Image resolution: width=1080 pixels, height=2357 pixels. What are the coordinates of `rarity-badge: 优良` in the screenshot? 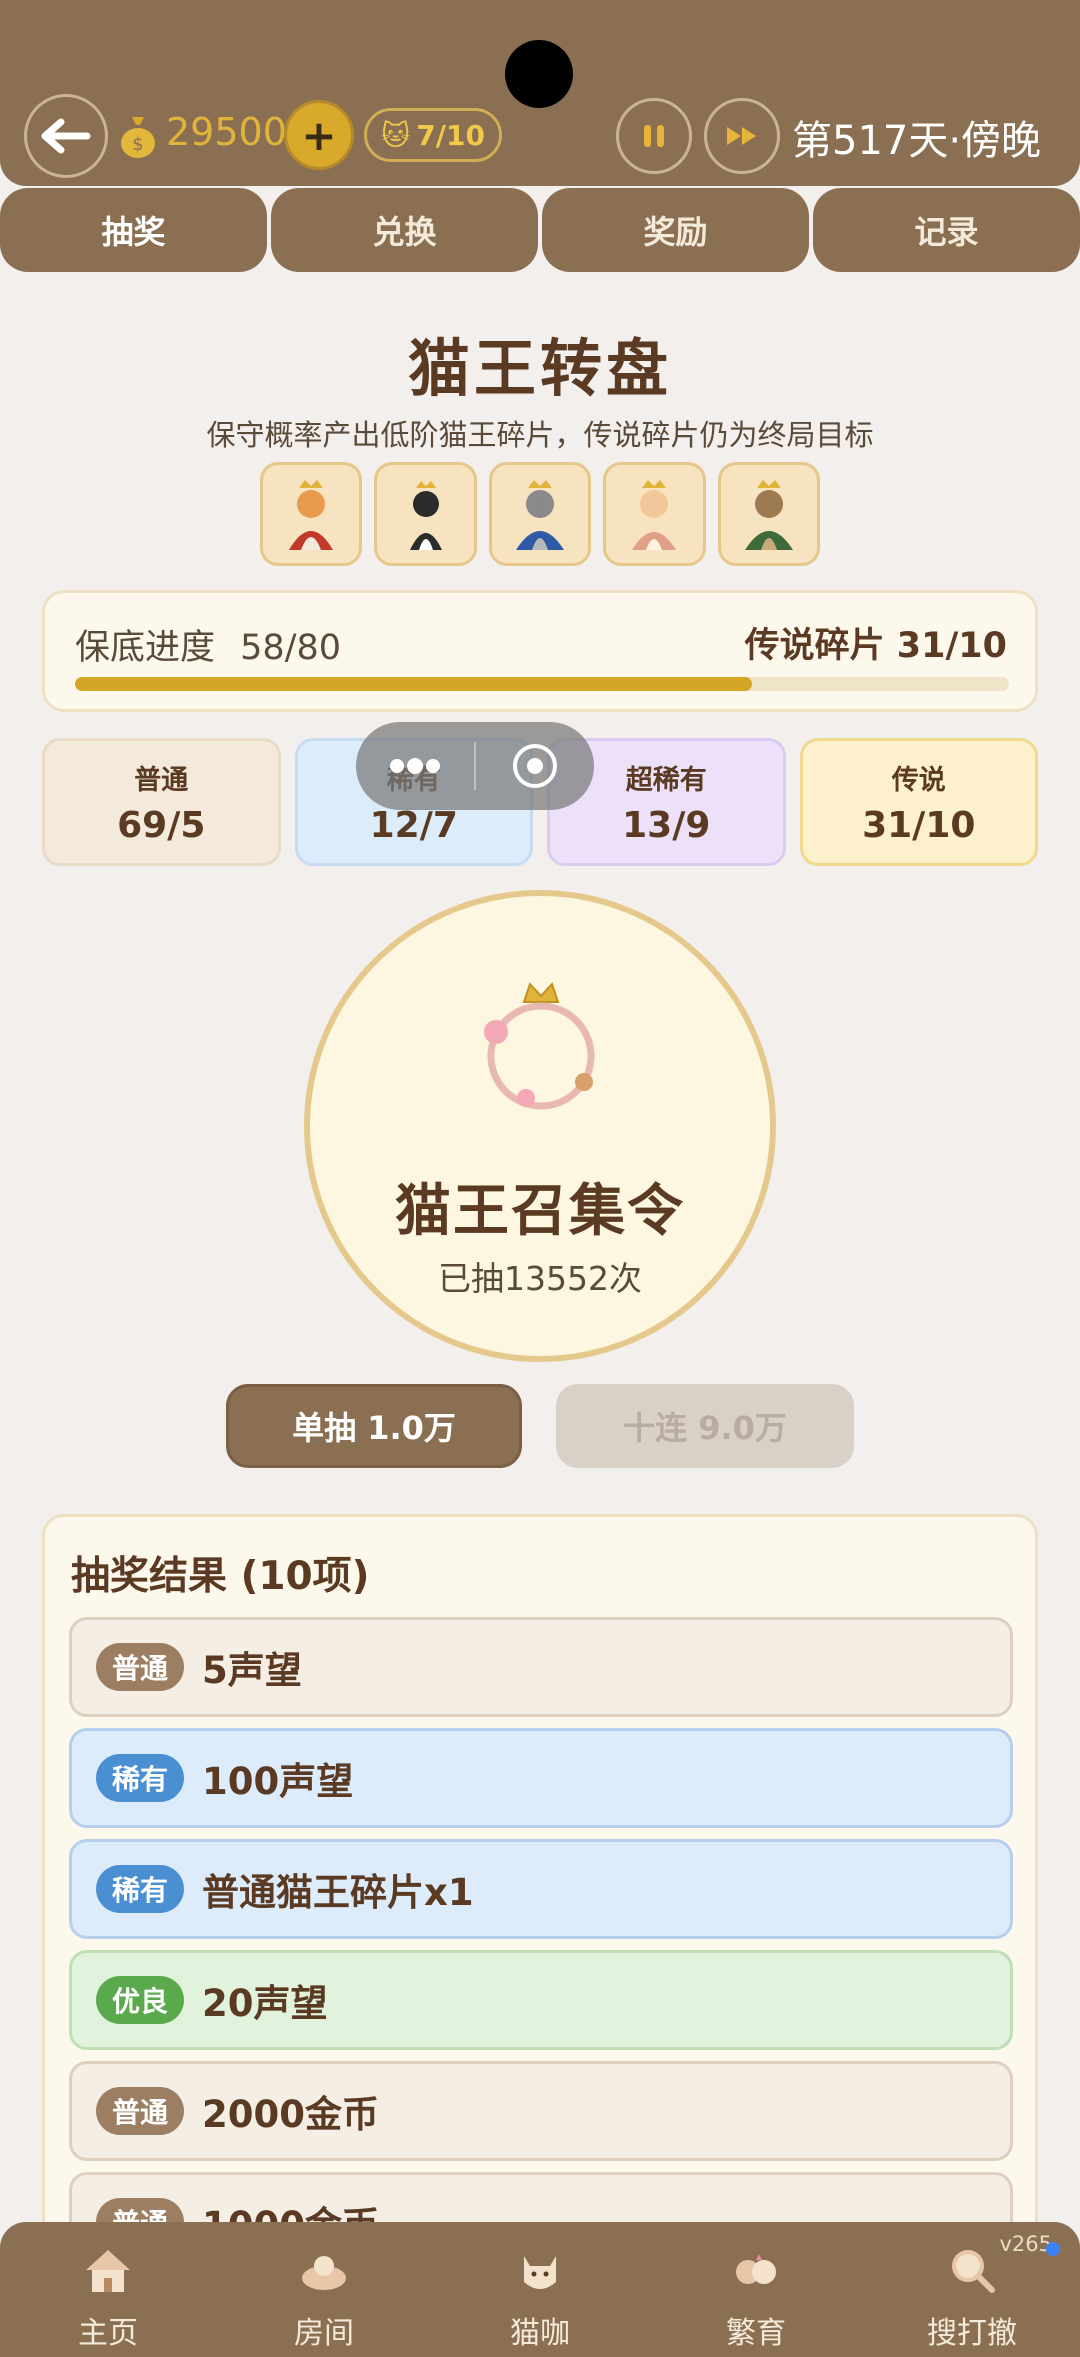 It's located at (140, 2000).